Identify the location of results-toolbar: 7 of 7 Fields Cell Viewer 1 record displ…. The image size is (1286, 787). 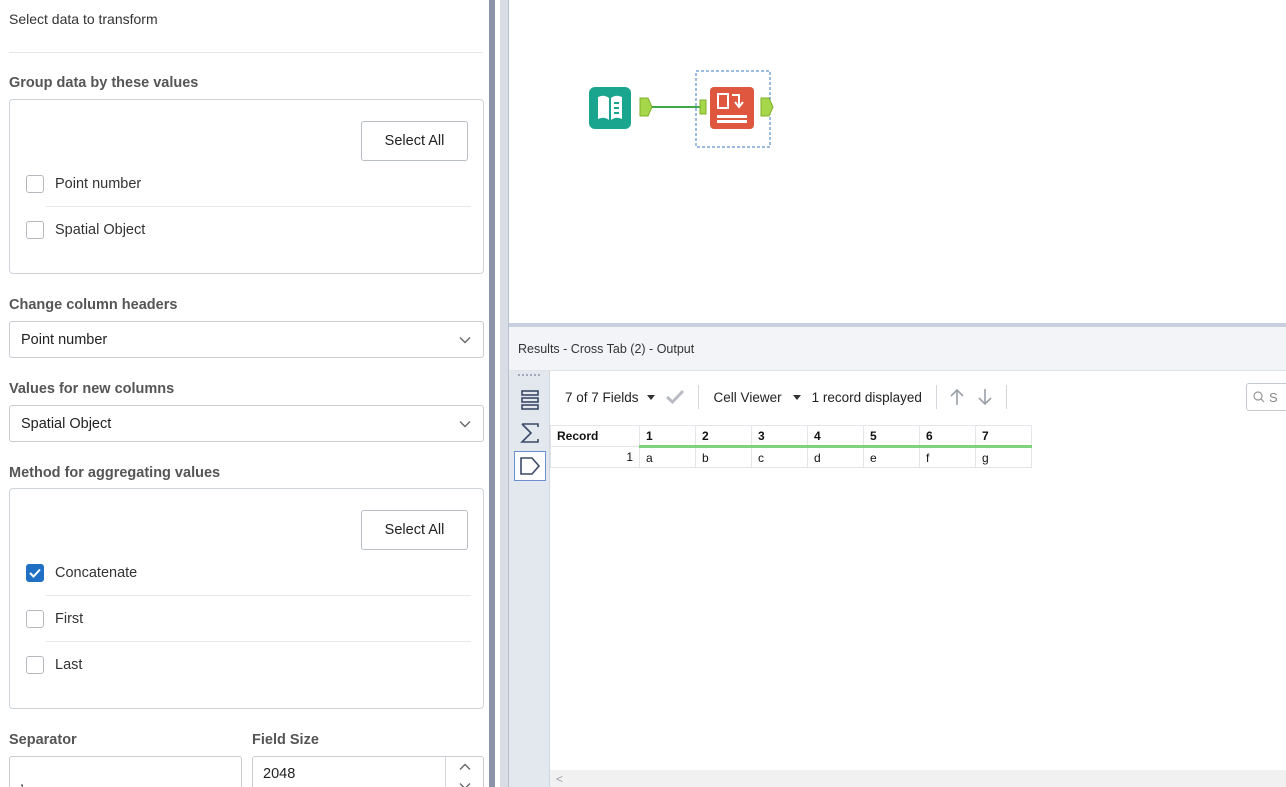
(918, 397).